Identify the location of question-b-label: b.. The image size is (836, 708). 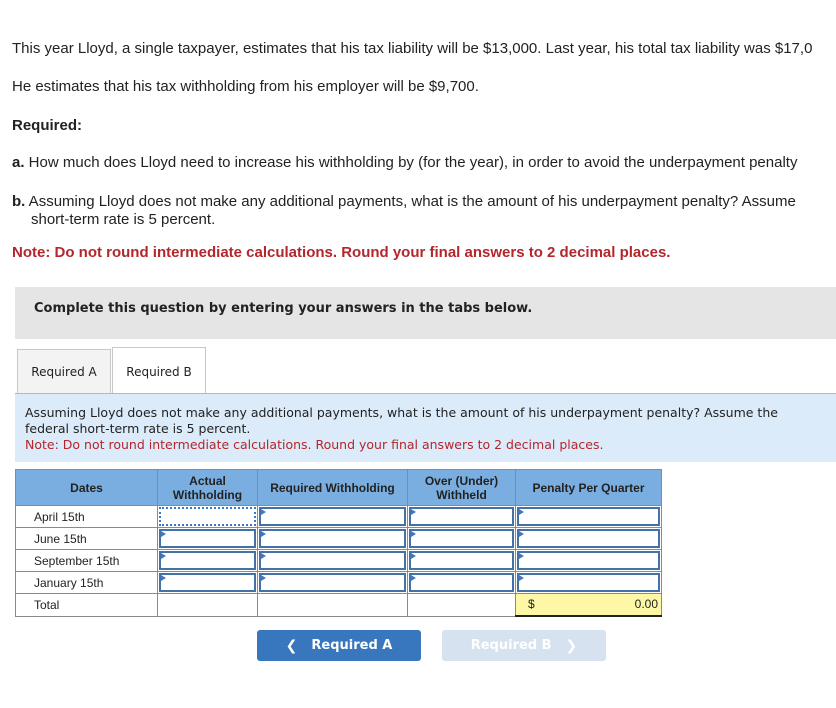
(19, 201).